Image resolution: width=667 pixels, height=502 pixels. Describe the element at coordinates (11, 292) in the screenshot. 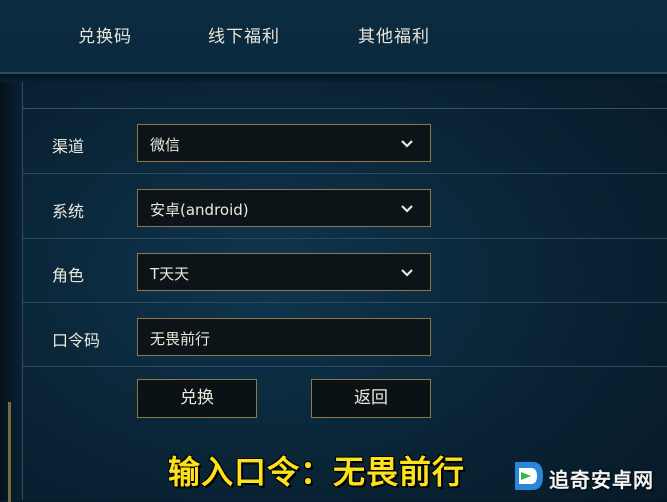

I see `left-rail` at that location.